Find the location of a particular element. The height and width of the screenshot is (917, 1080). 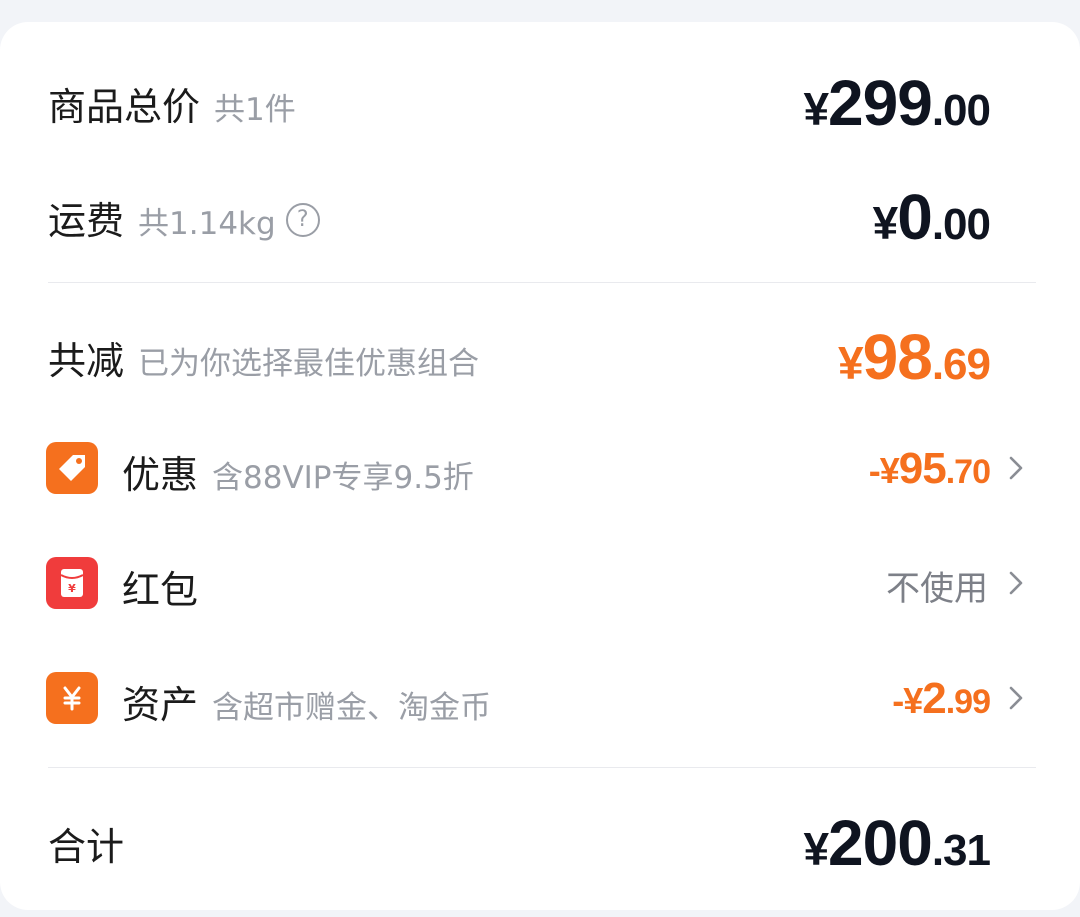

help-circle-icon: ? is located at coordinates (302, 219).